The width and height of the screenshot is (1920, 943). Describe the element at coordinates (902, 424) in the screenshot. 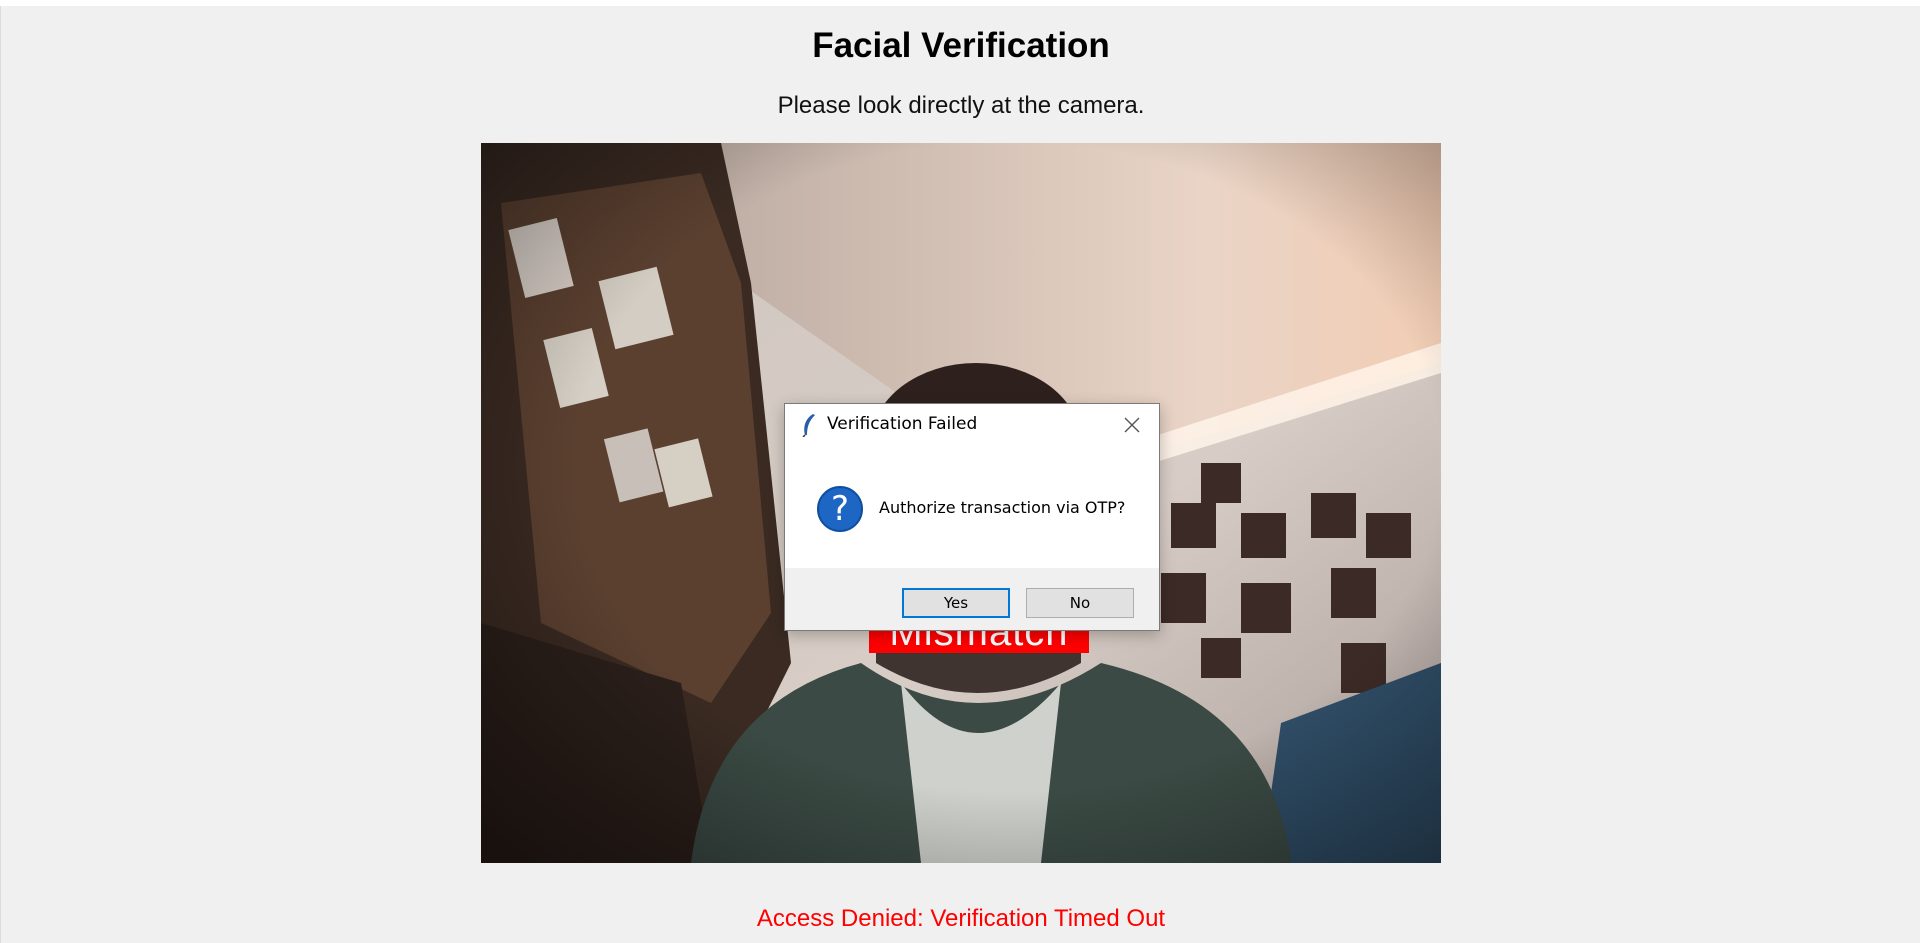

I see `dialog-title: Verification Failed` at that location.